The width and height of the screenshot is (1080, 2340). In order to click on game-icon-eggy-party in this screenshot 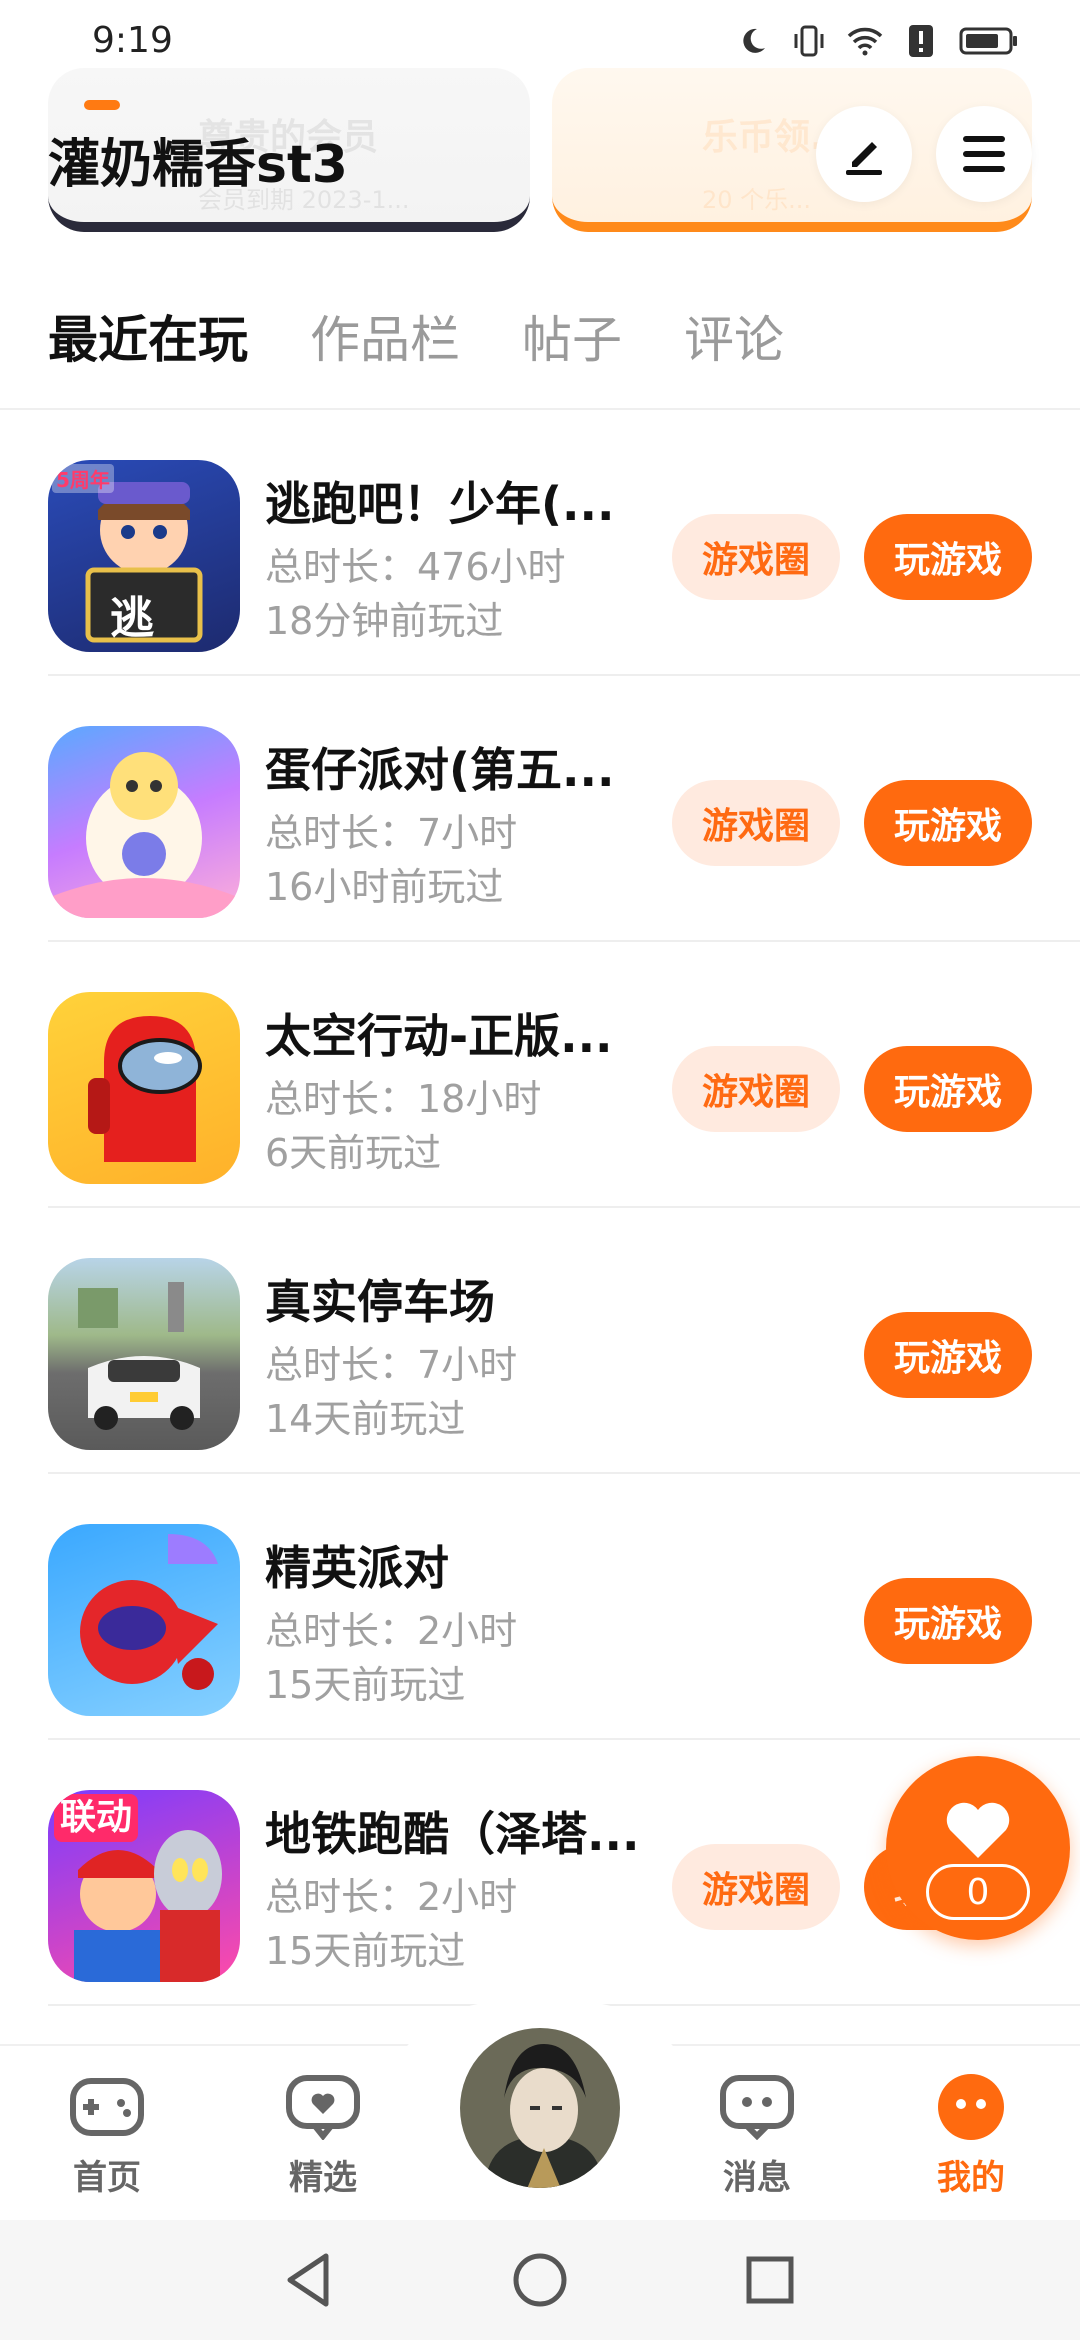, I will do `click(144, 822)`.